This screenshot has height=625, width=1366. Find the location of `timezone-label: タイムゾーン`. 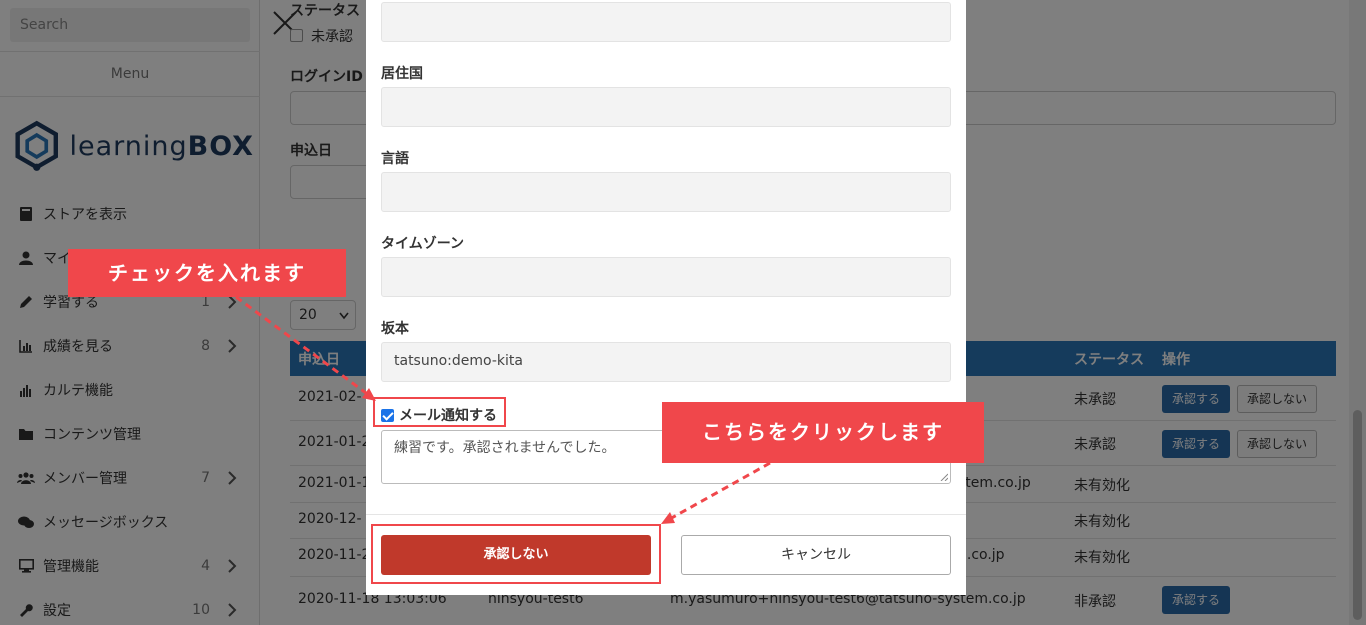

timezone-label: タイムゾーン is located at coordinates (423, 244).